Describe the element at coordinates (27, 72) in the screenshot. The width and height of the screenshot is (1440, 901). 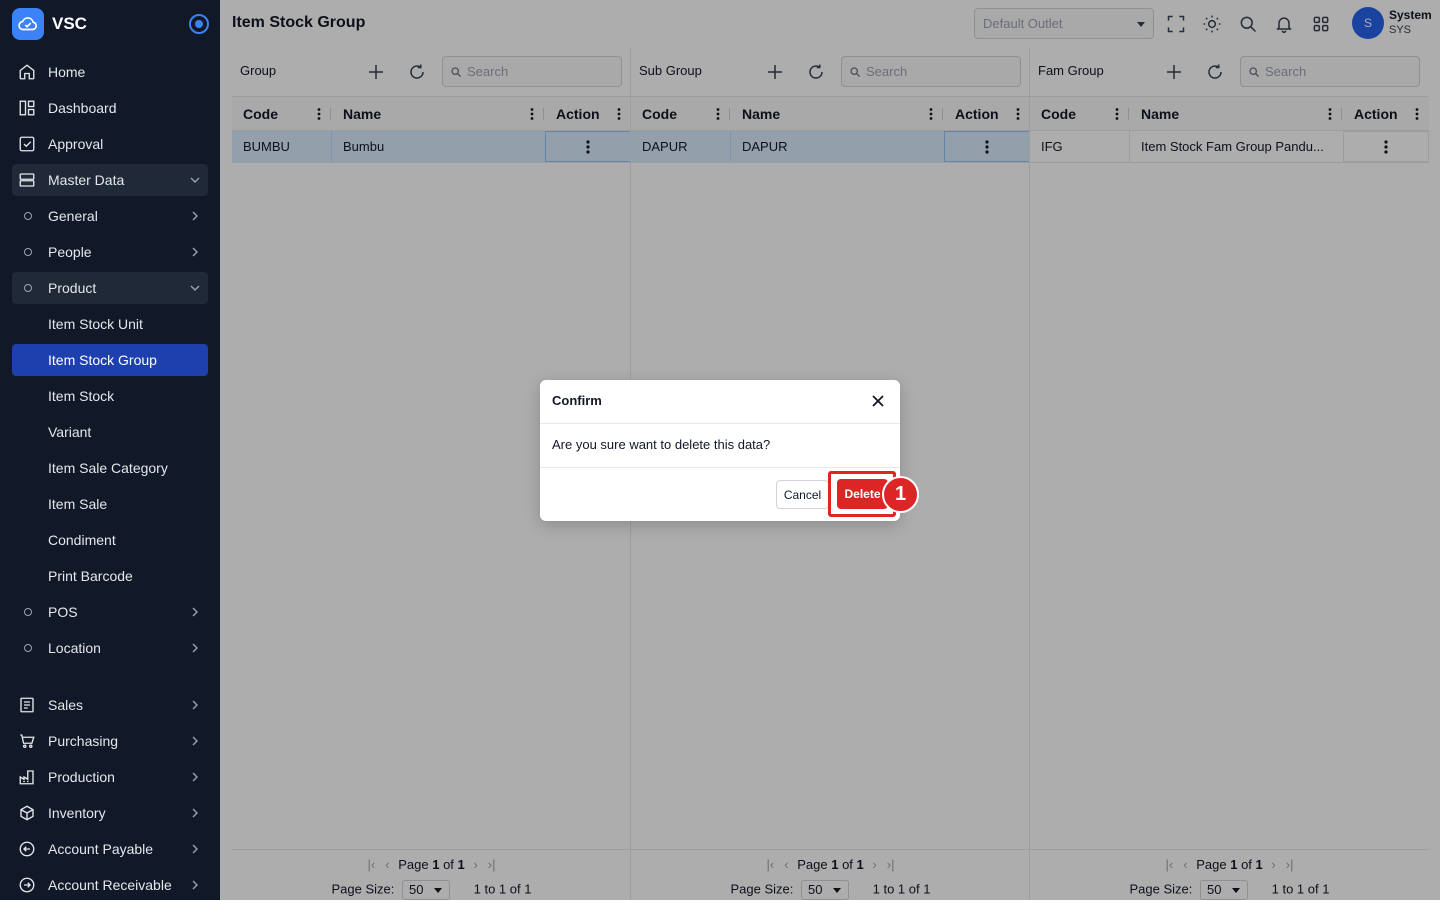
I see `home-icon` at that location.